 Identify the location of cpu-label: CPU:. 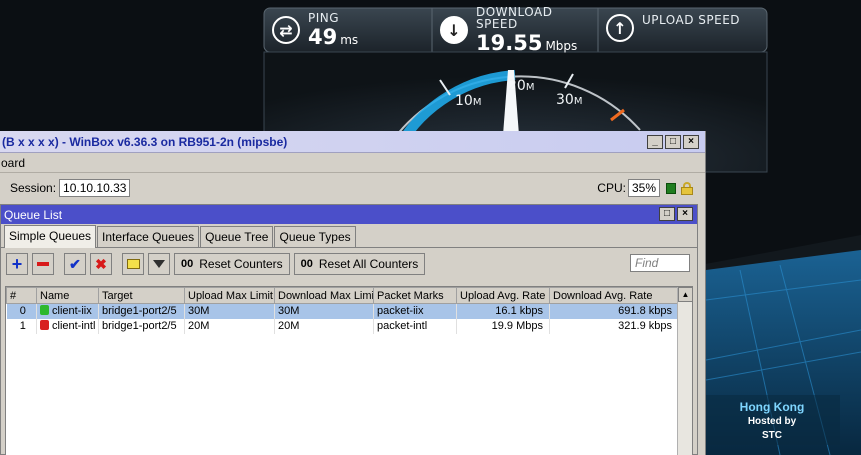
(611, 188).